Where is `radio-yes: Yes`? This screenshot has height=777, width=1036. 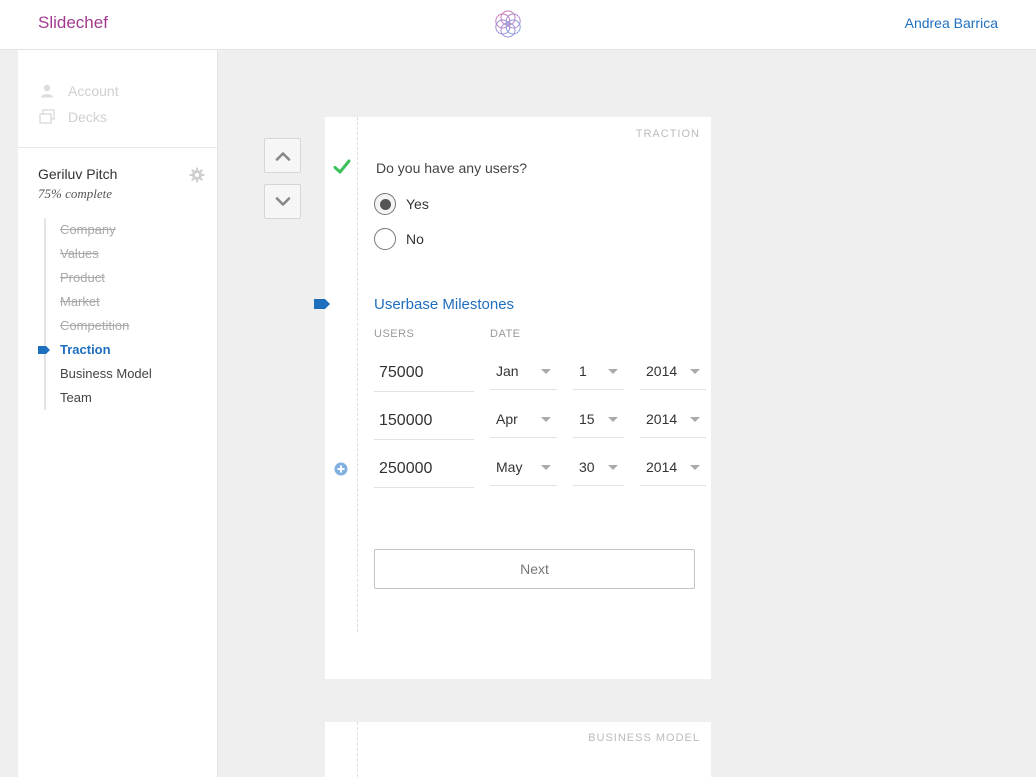 radio-yes: Yes is located at coordinates (401, 204).